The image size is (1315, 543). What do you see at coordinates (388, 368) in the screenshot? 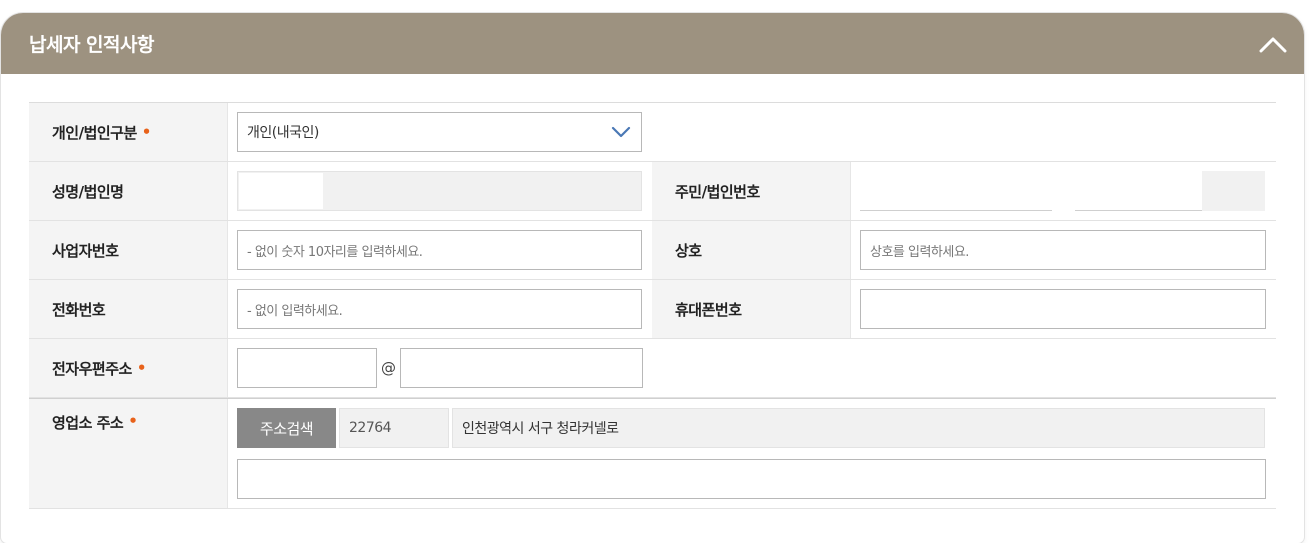
I see `at-sign: @` at bounding box center [388, 368].